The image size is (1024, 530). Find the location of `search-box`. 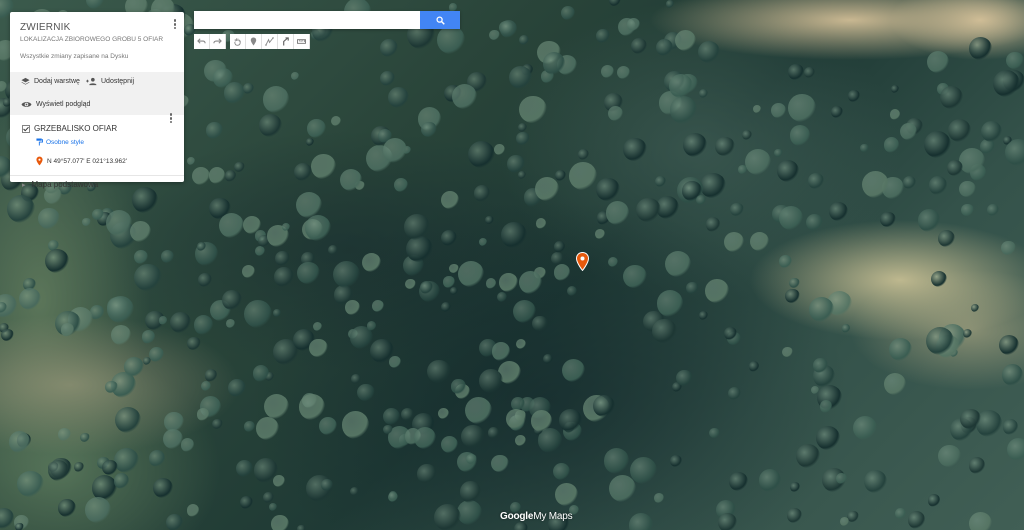

search-box is located at coordinates (327, 20).